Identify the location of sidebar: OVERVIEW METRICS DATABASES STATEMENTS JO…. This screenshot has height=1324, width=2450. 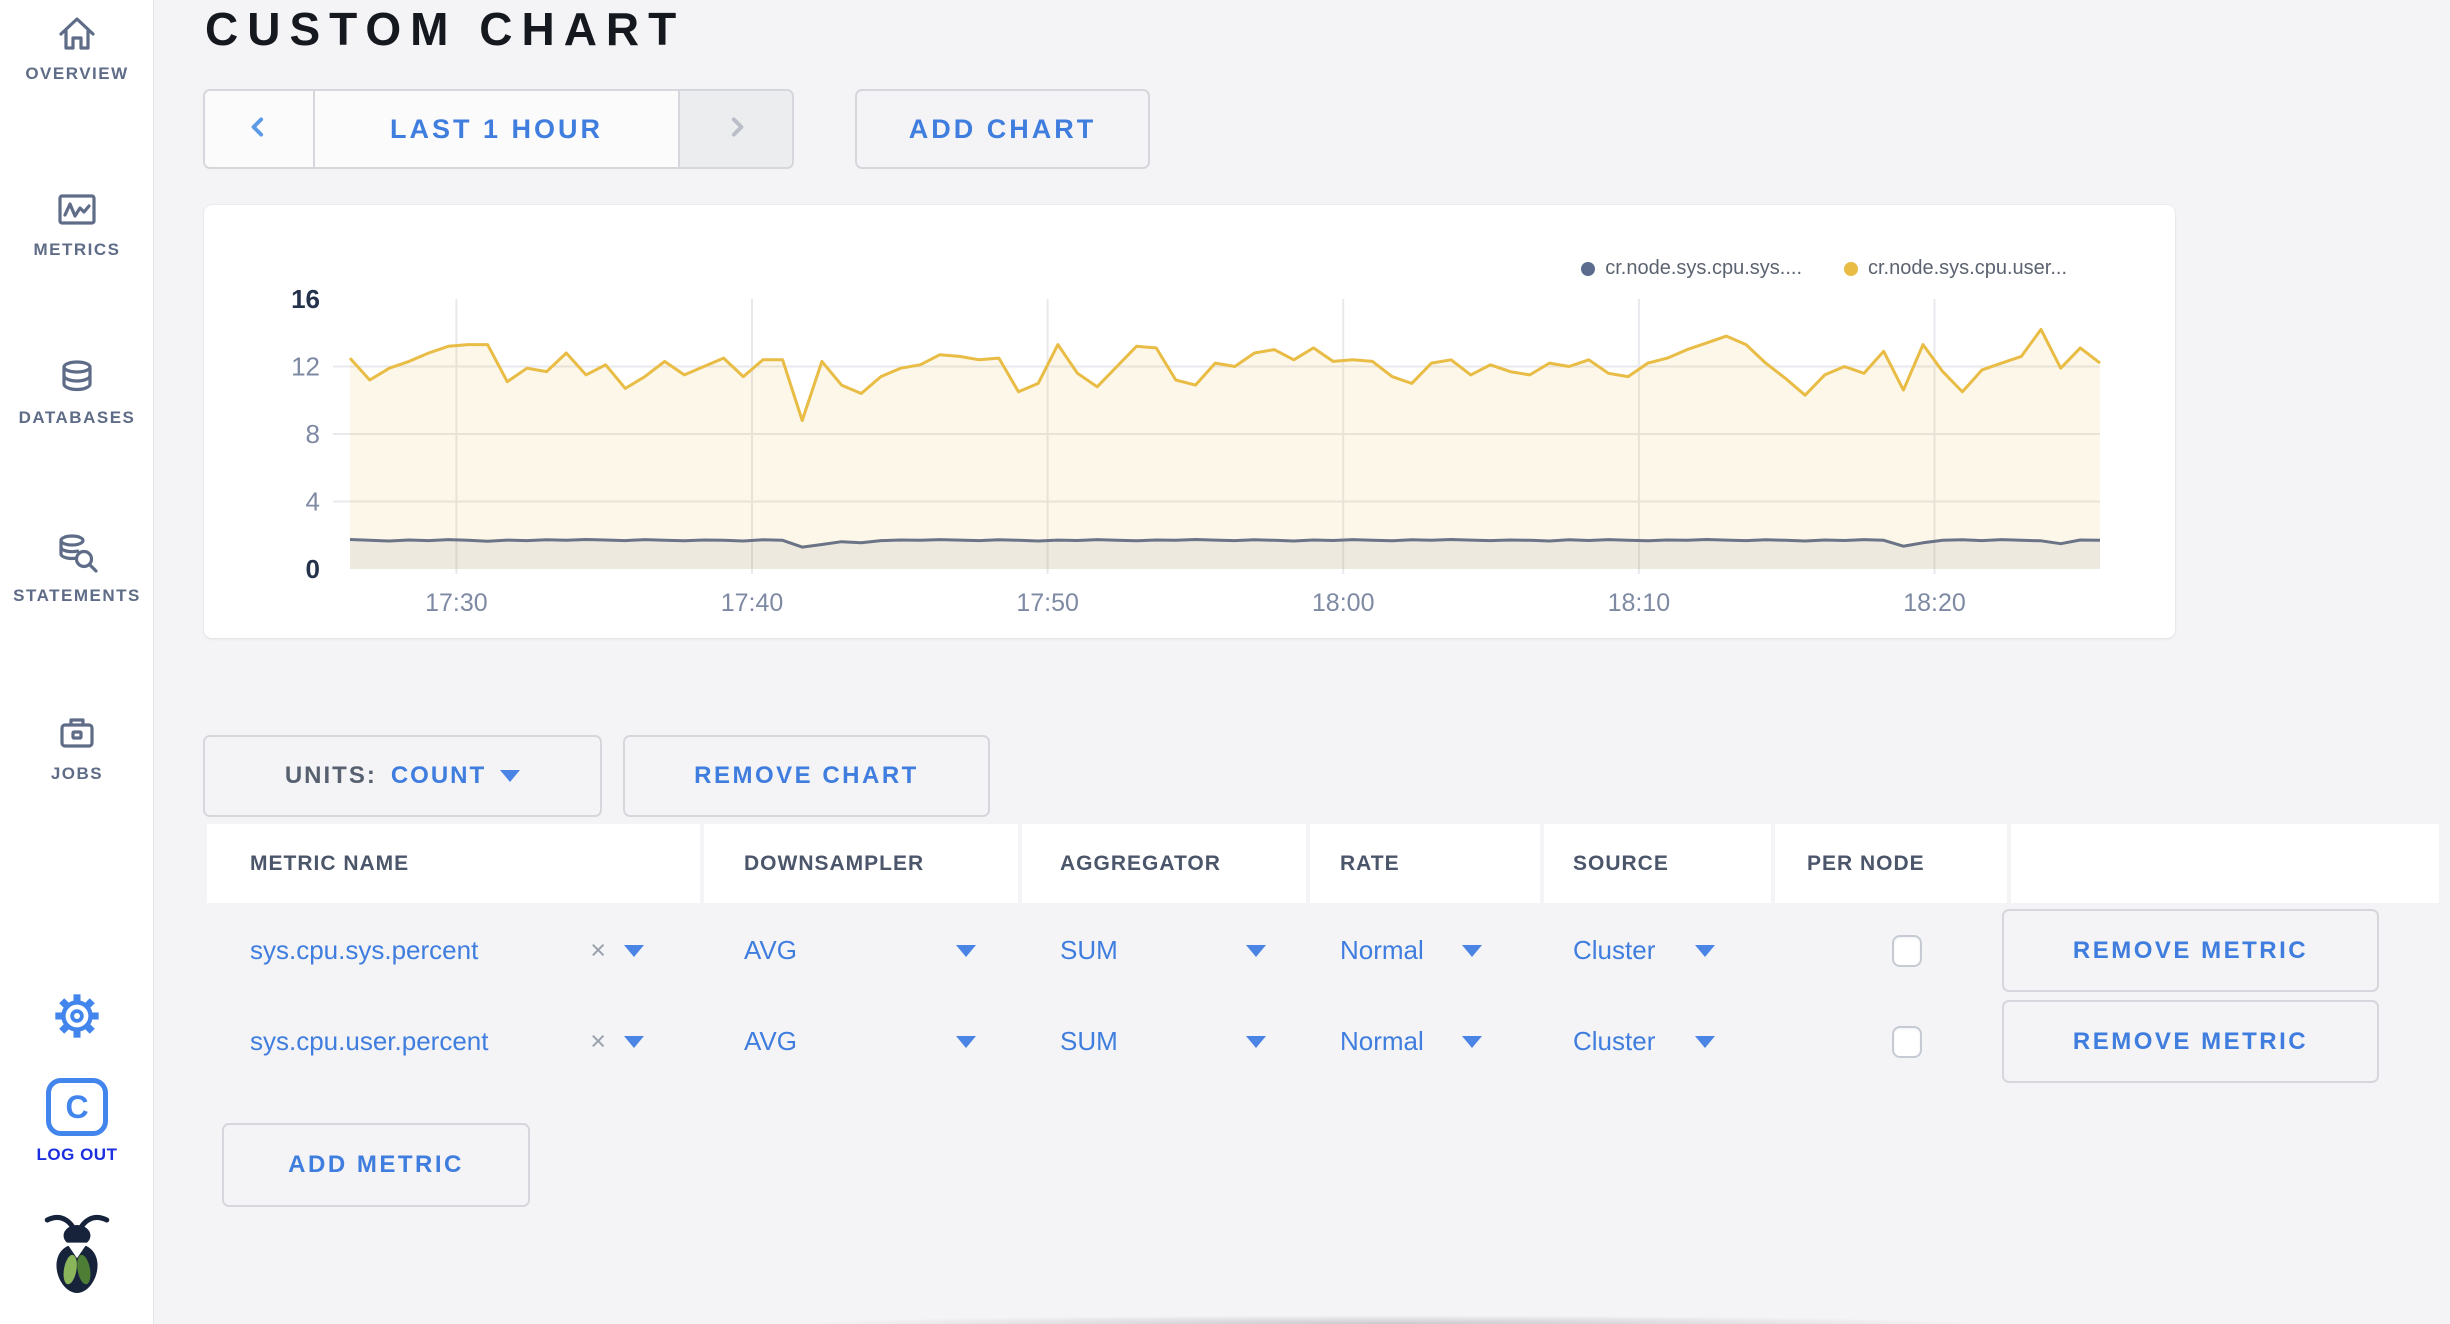
(77, 662).